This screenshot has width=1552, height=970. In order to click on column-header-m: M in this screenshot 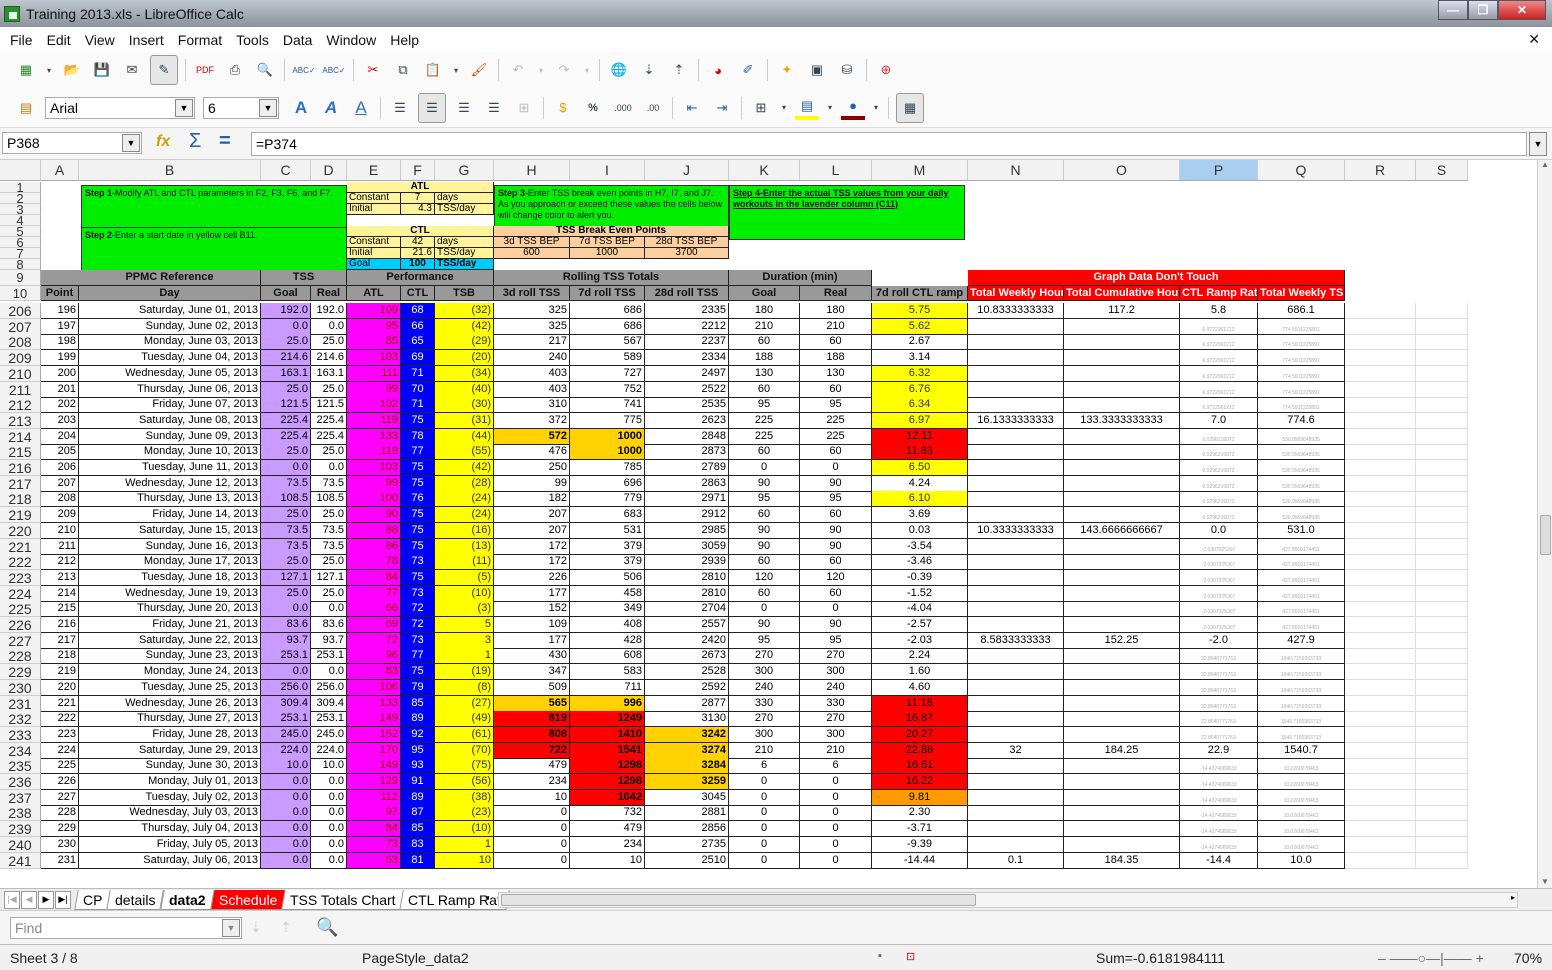, I will do `click(920, 170)`.